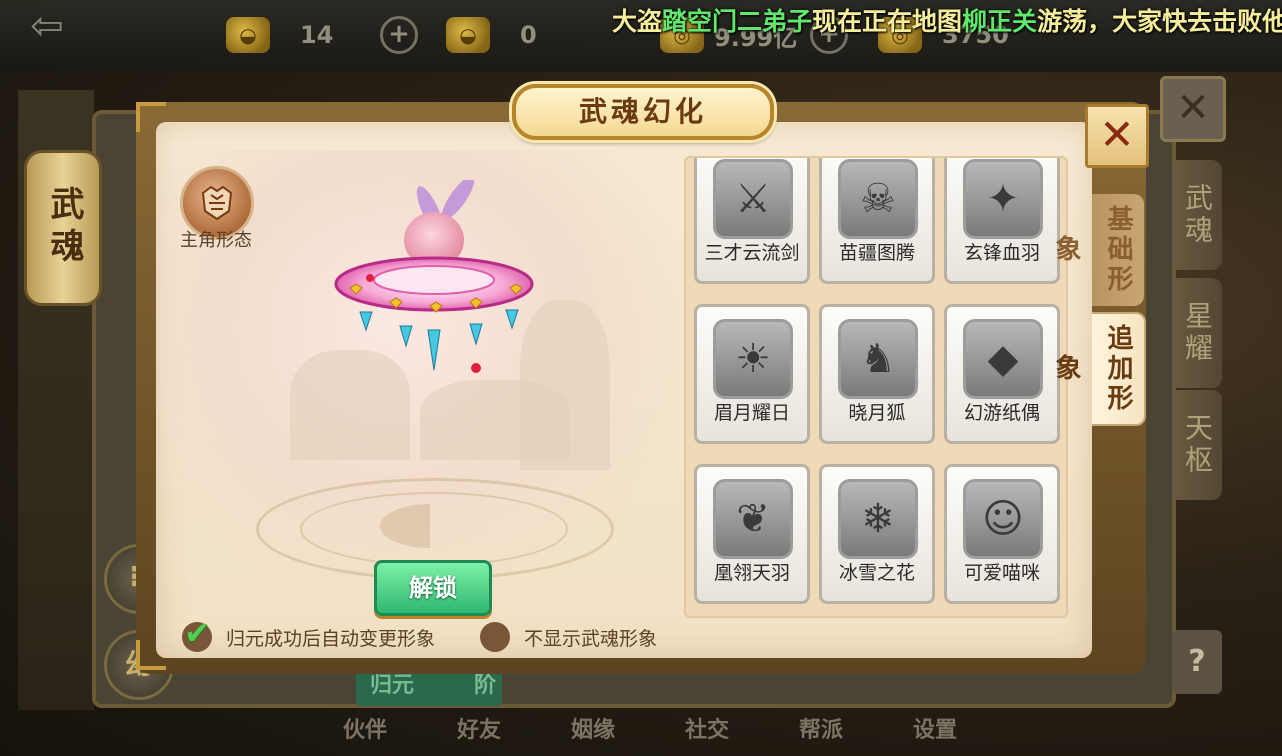 The image size is (1282, 756). I want to click on tab-basic-form: 基础形象, so click(1097, 250).